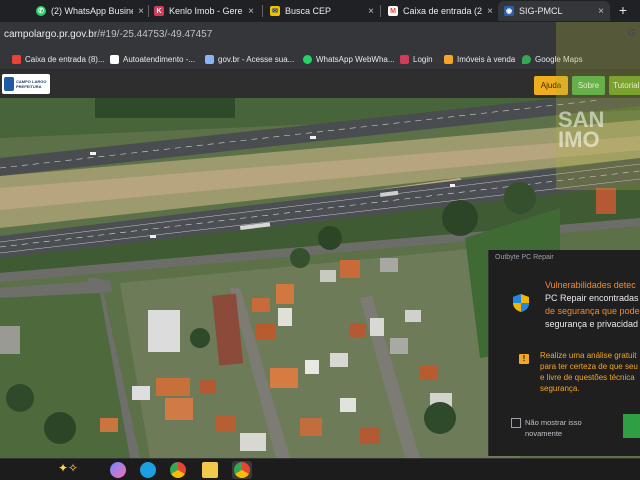 The image size is (640, 480). I want to click on tab-gmail: M Caixa de entrada (2 ×, so click(440, 11).